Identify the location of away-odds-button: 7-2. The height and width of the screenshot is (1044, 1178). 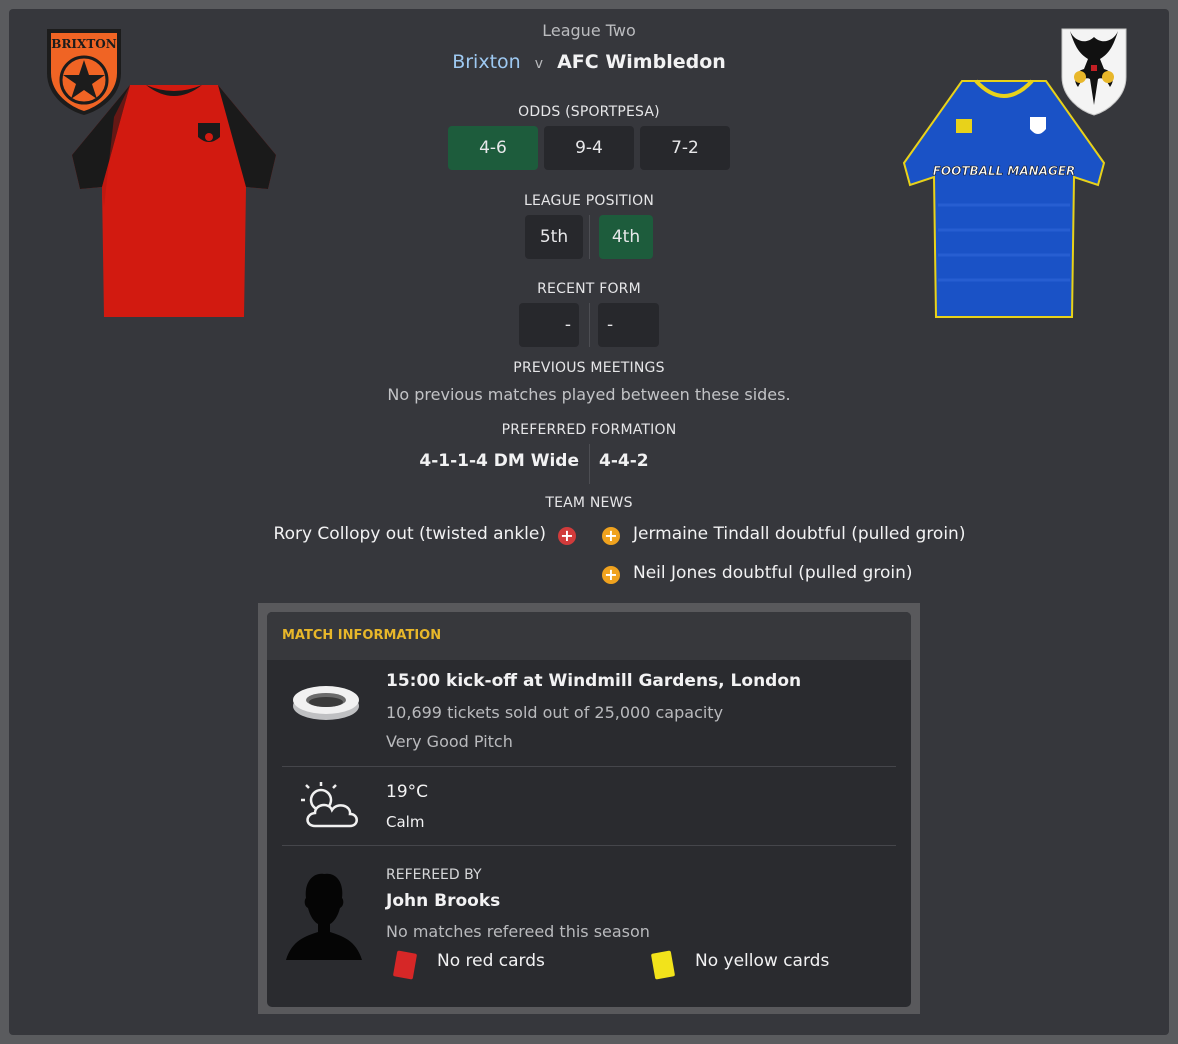
(685, 148).